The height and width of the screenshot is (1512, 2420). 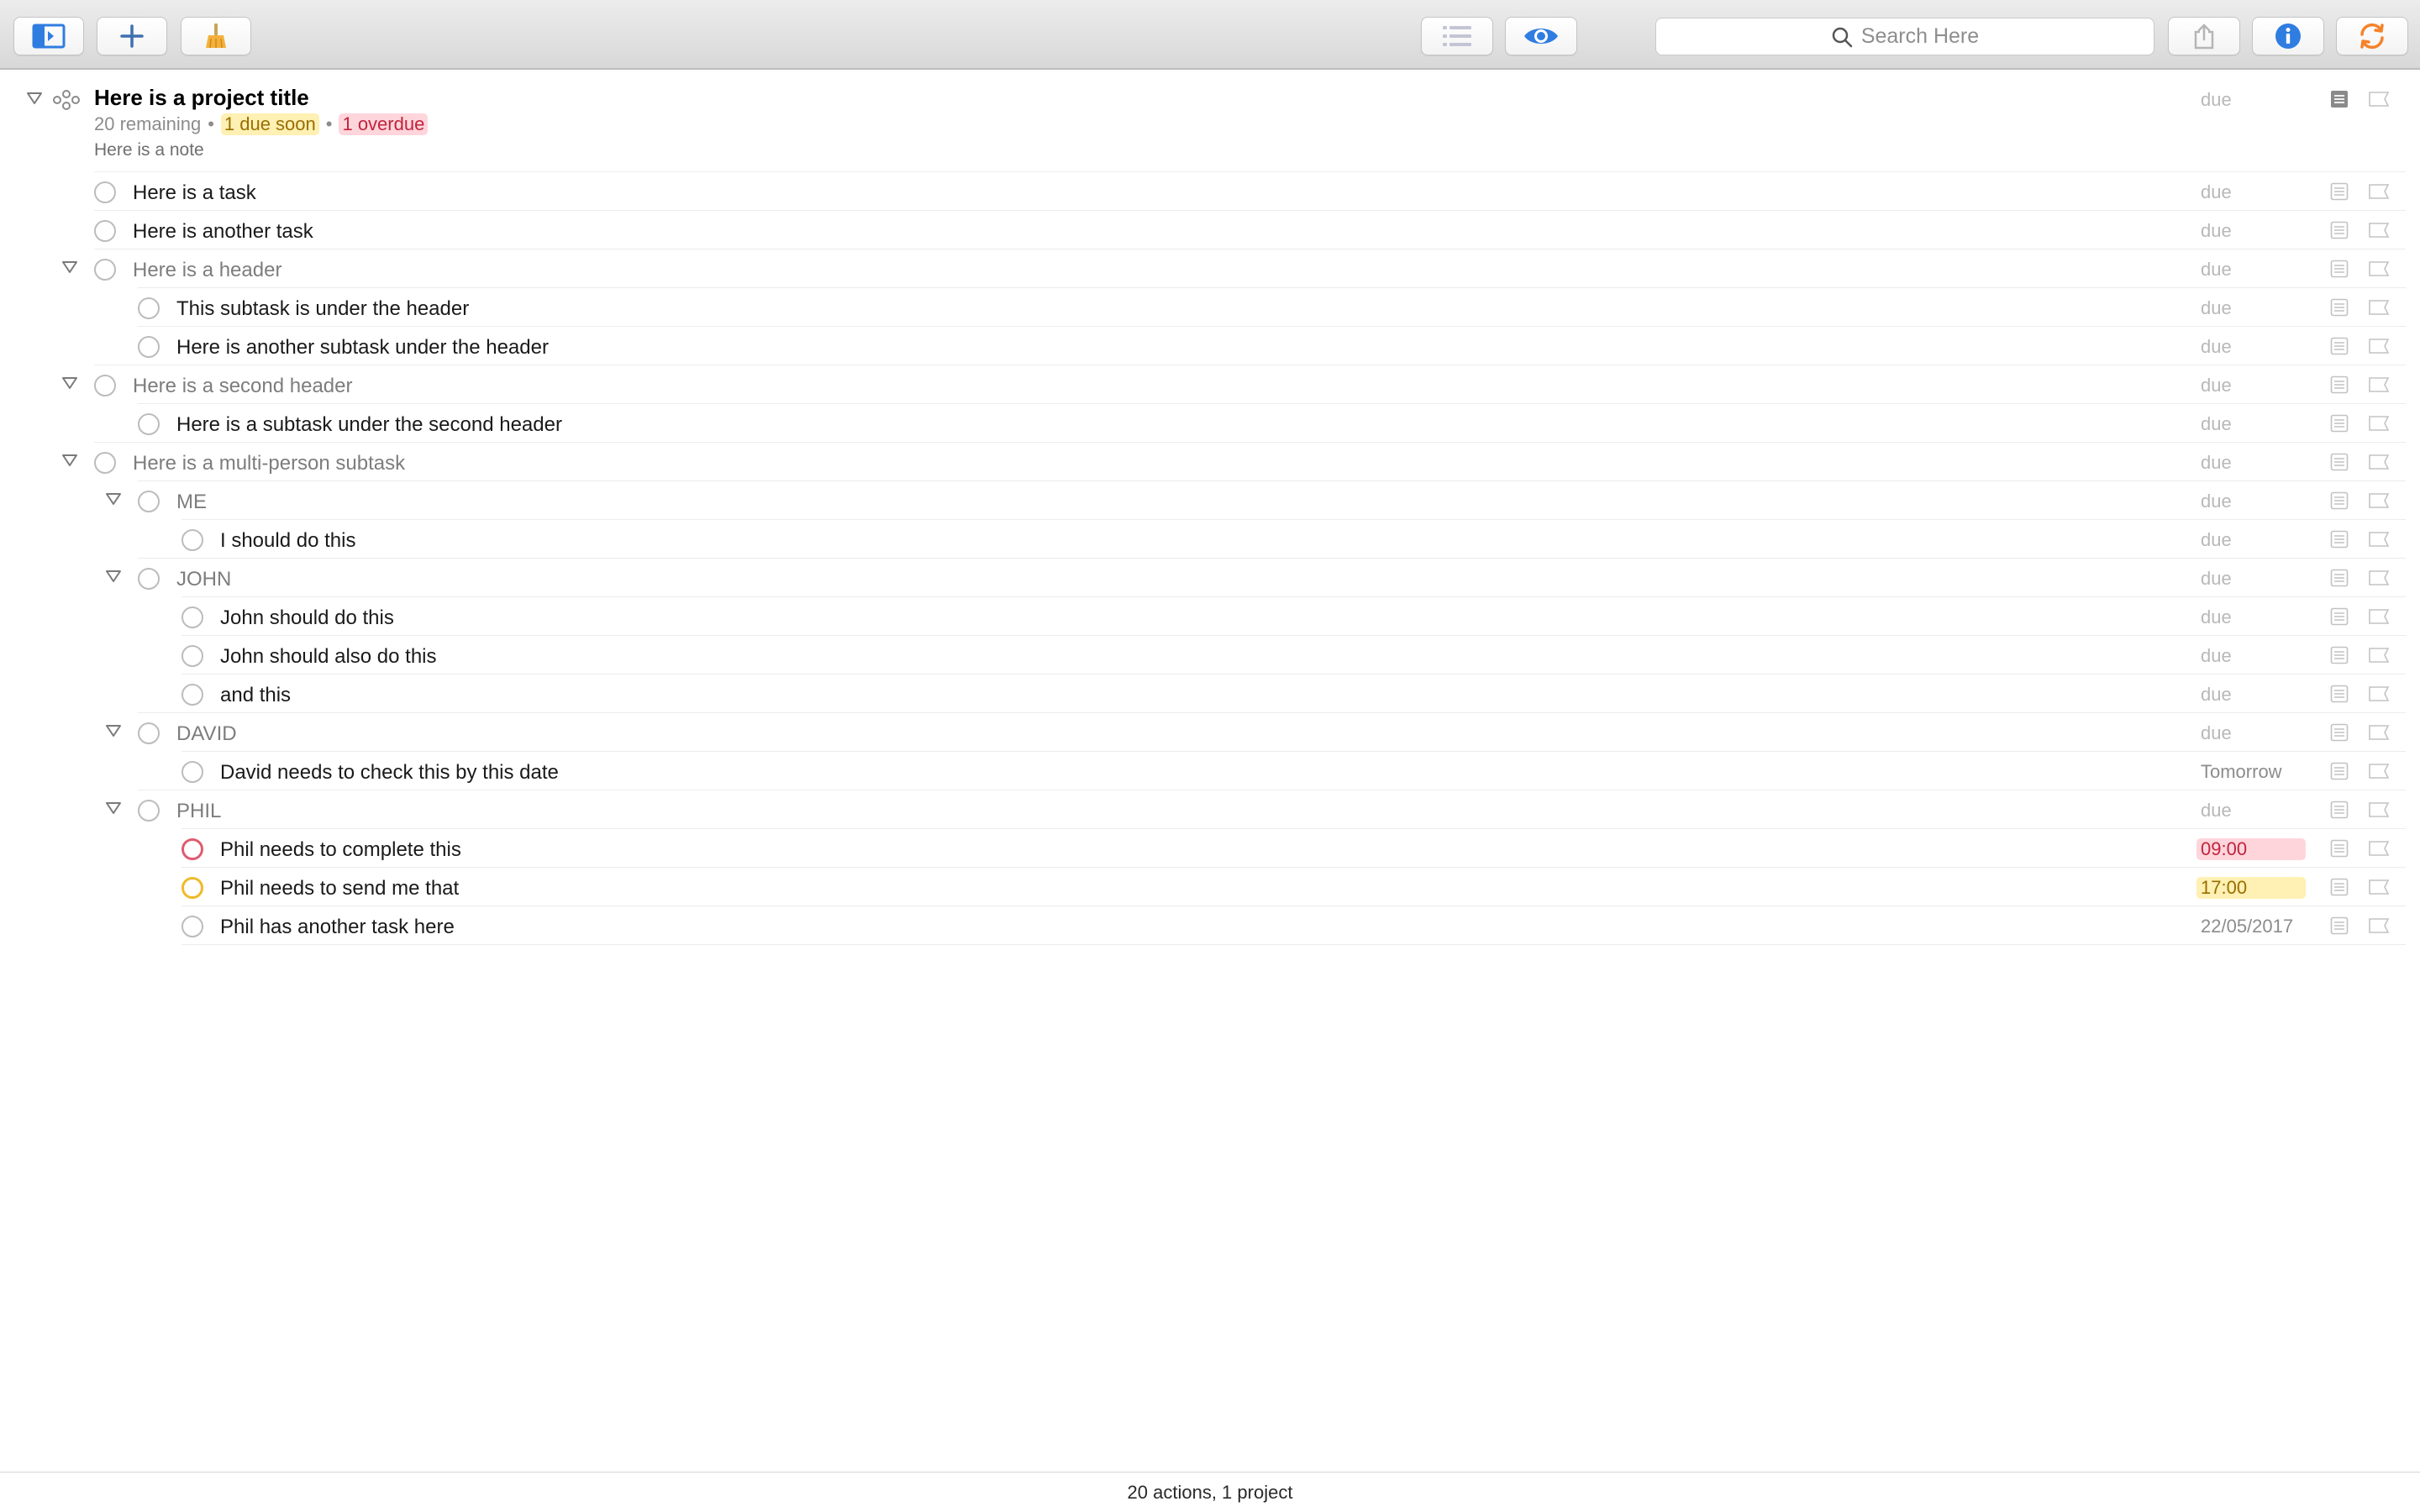 I want to click on due-date-field: 22/05/2017, so click(x=2247, y=926).